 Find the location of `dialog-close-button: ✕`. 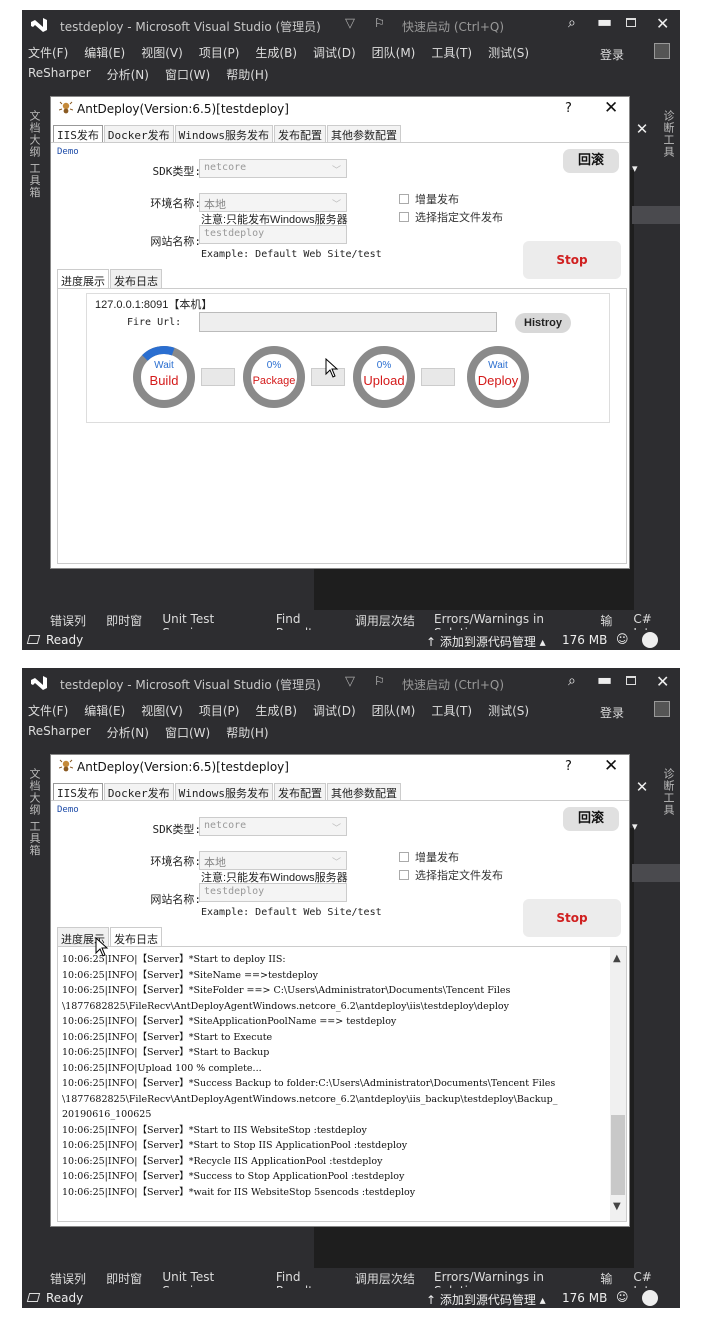

dialog-close-button: ✕ is located at coordinates (611, 766).